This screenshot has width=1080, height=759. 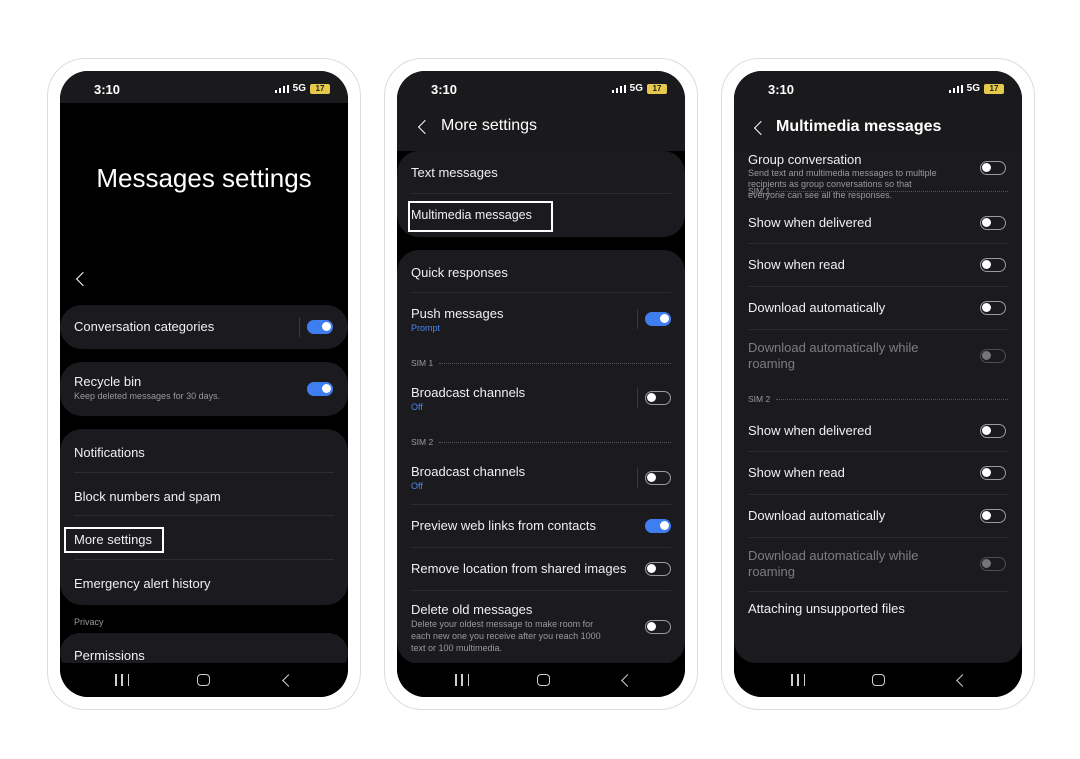 I want to click on recycle-bin-label: Recycle bin, so click(x=108, y=381).